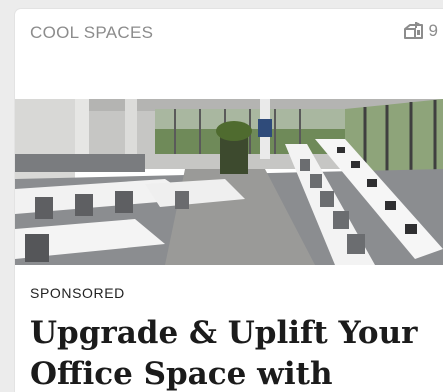 This screenshot has width=443, height=392. I want to click on sponsored-label: SPONSORED, so click(77, 293).